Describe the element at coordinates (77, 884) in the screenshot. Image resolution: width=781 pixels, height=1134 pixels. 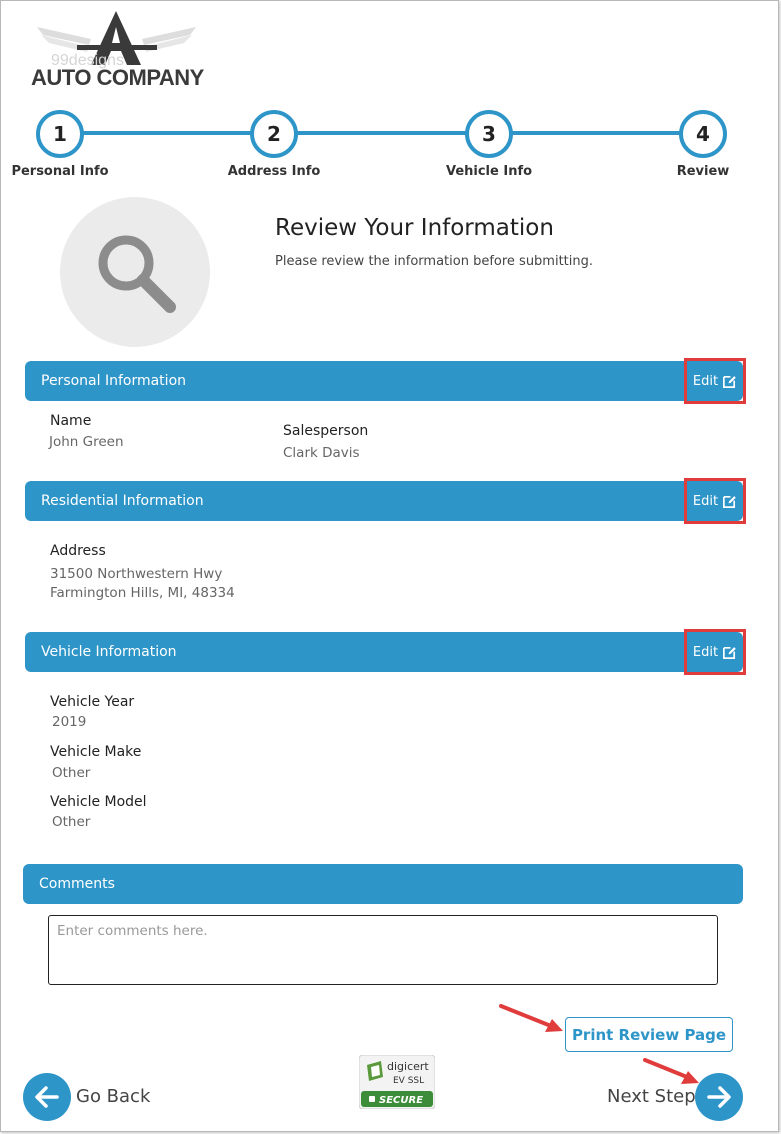
I see `comments-title: Comments` at that location.